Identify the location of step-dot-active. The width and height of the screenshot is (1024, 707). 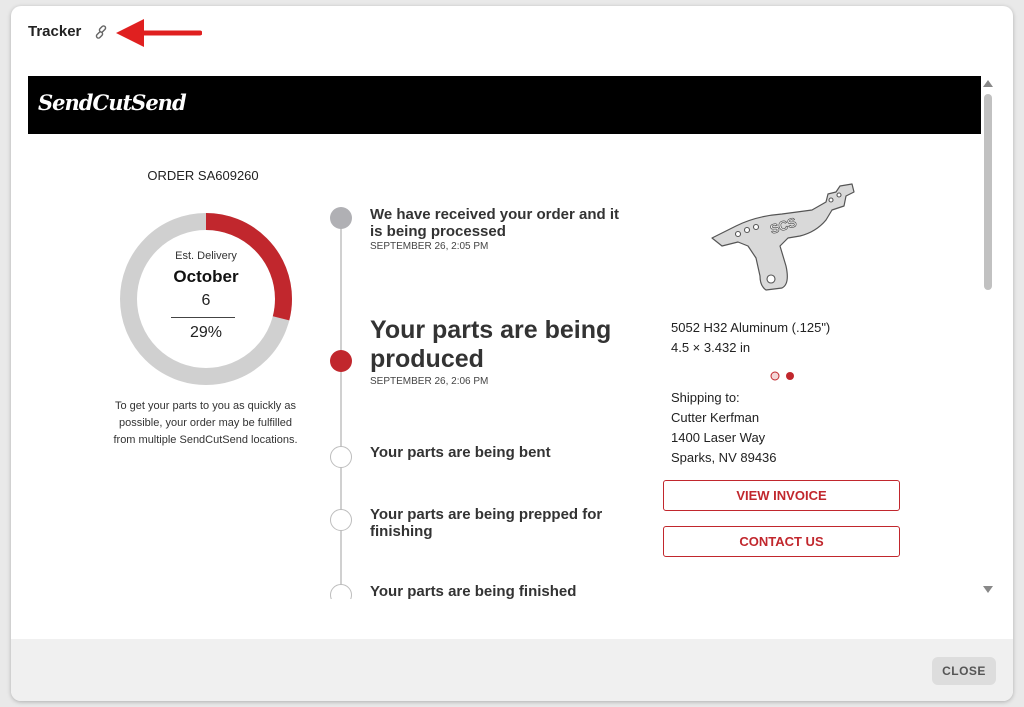
(341, 361).